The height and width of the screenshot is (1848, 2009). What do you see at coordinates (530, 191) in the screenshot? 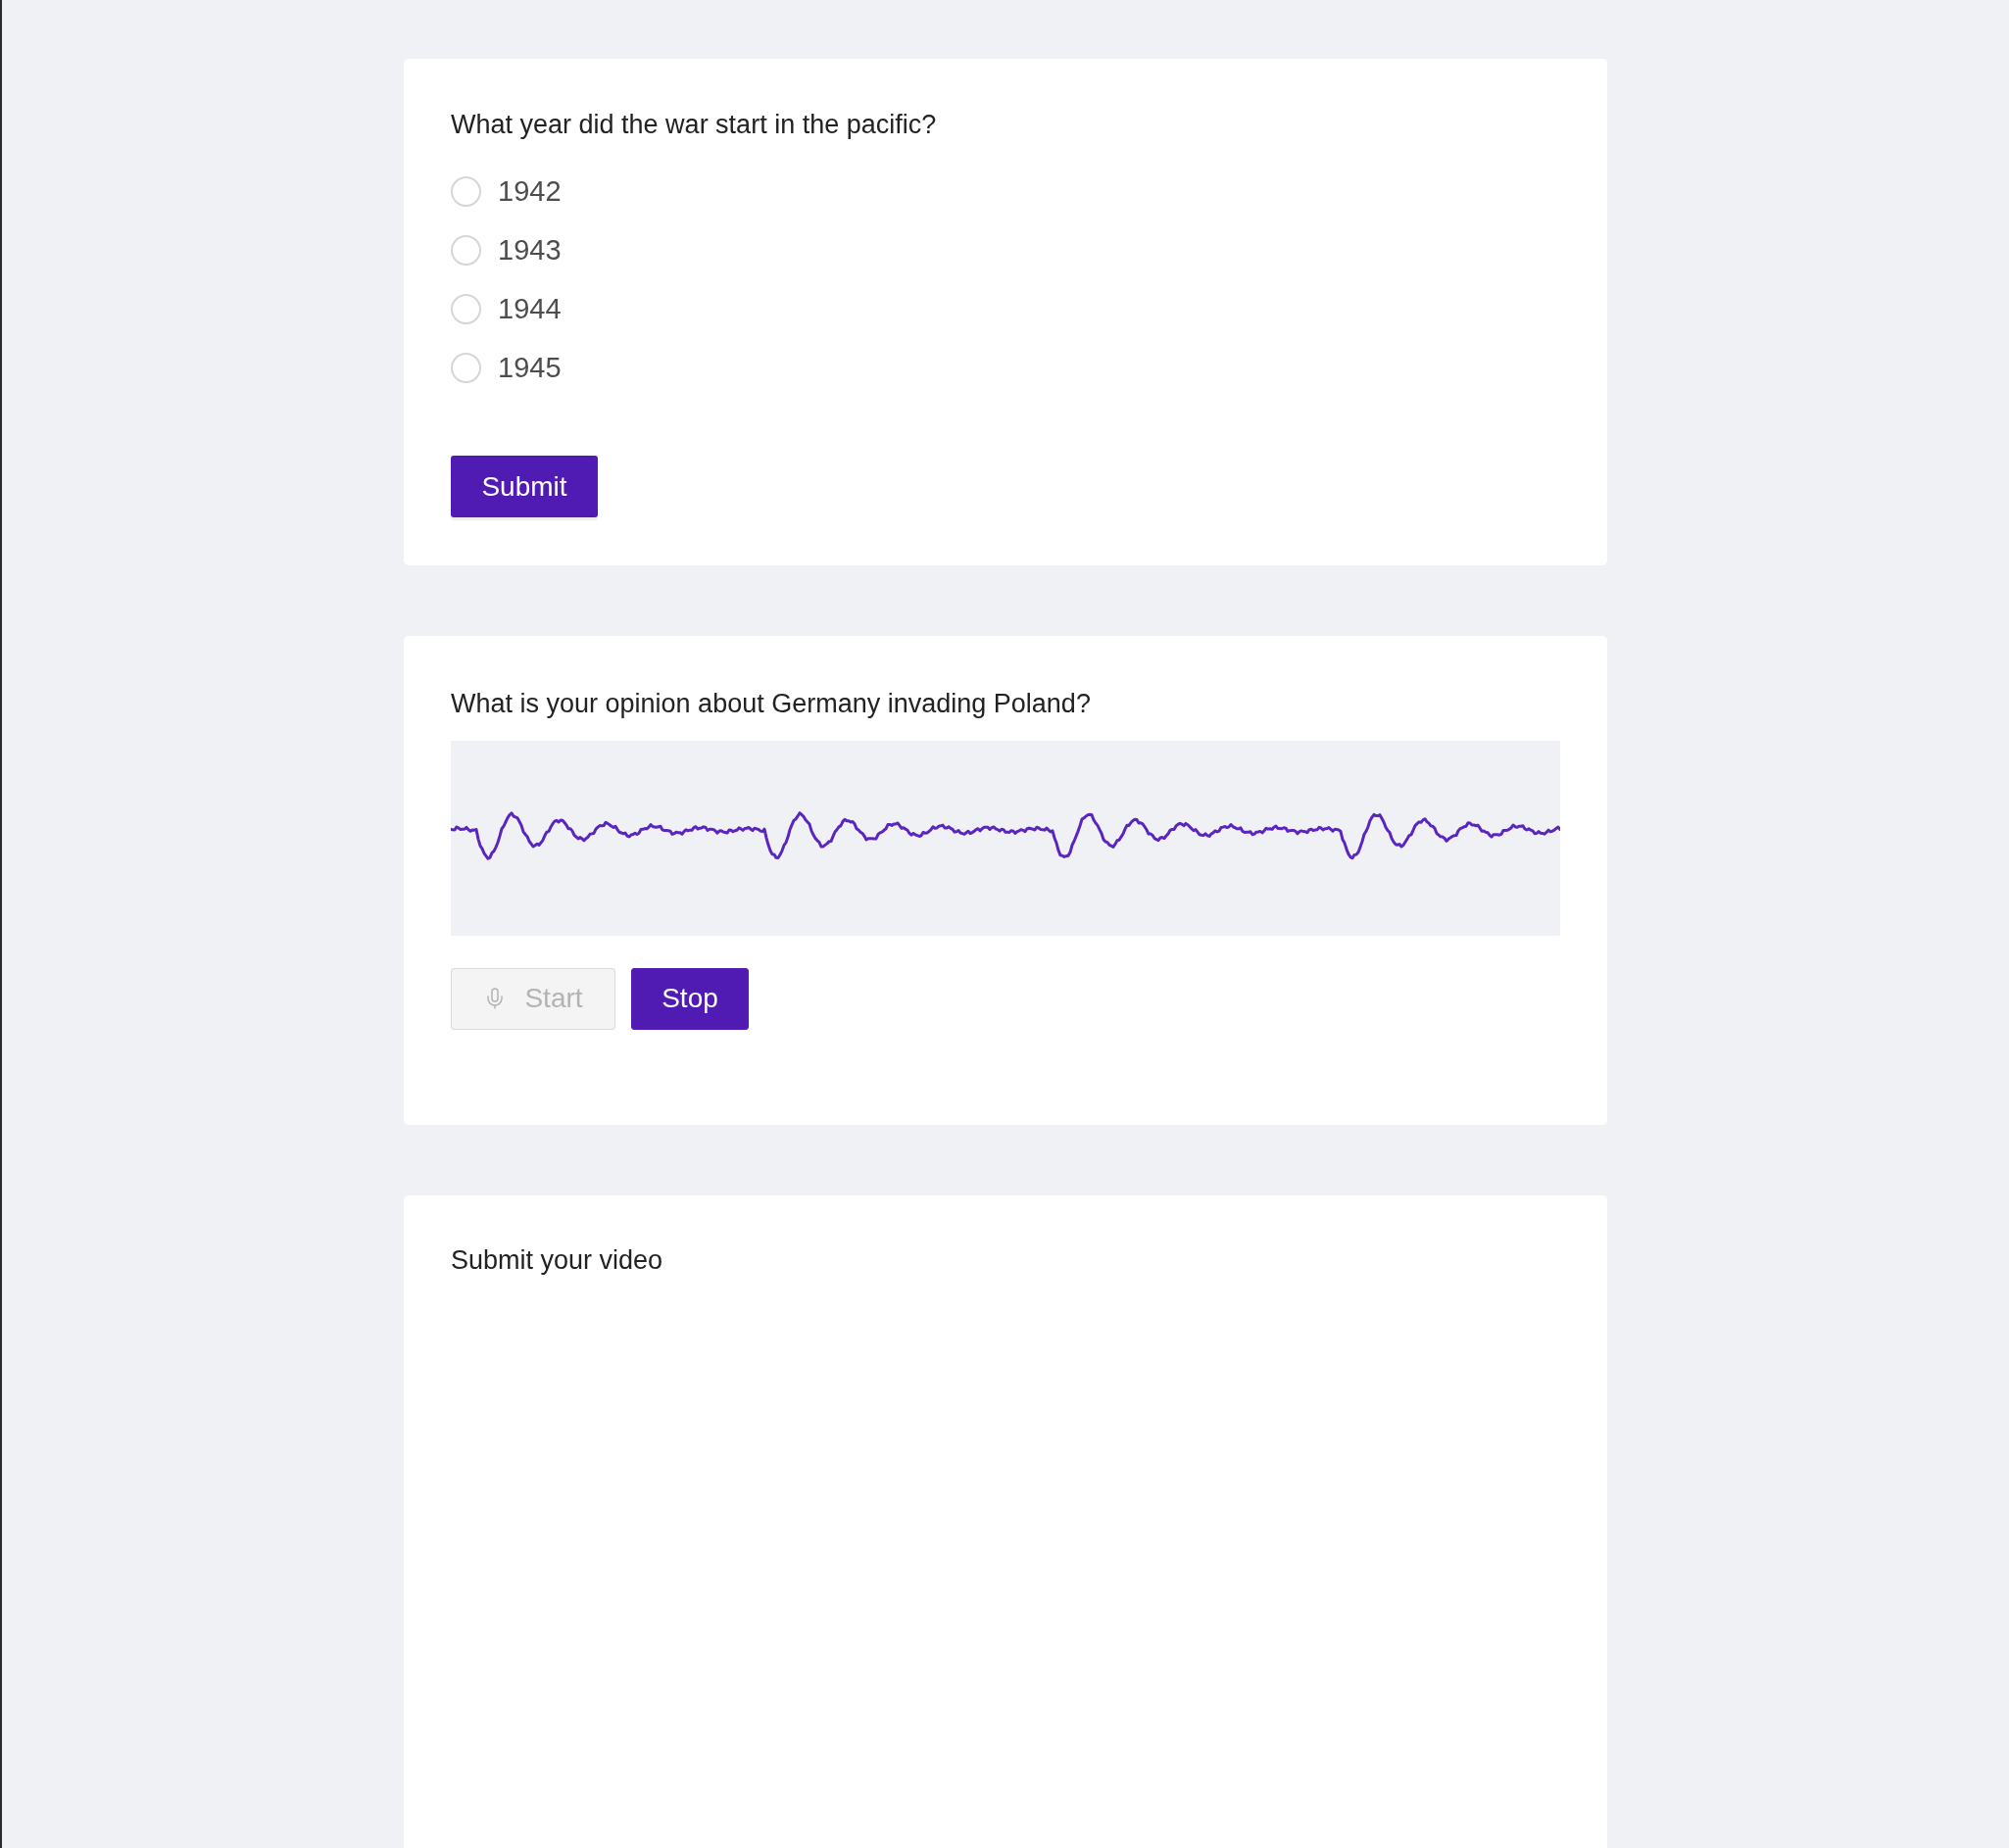
I see `option-label: 1942` at bounding box center [530, 191].